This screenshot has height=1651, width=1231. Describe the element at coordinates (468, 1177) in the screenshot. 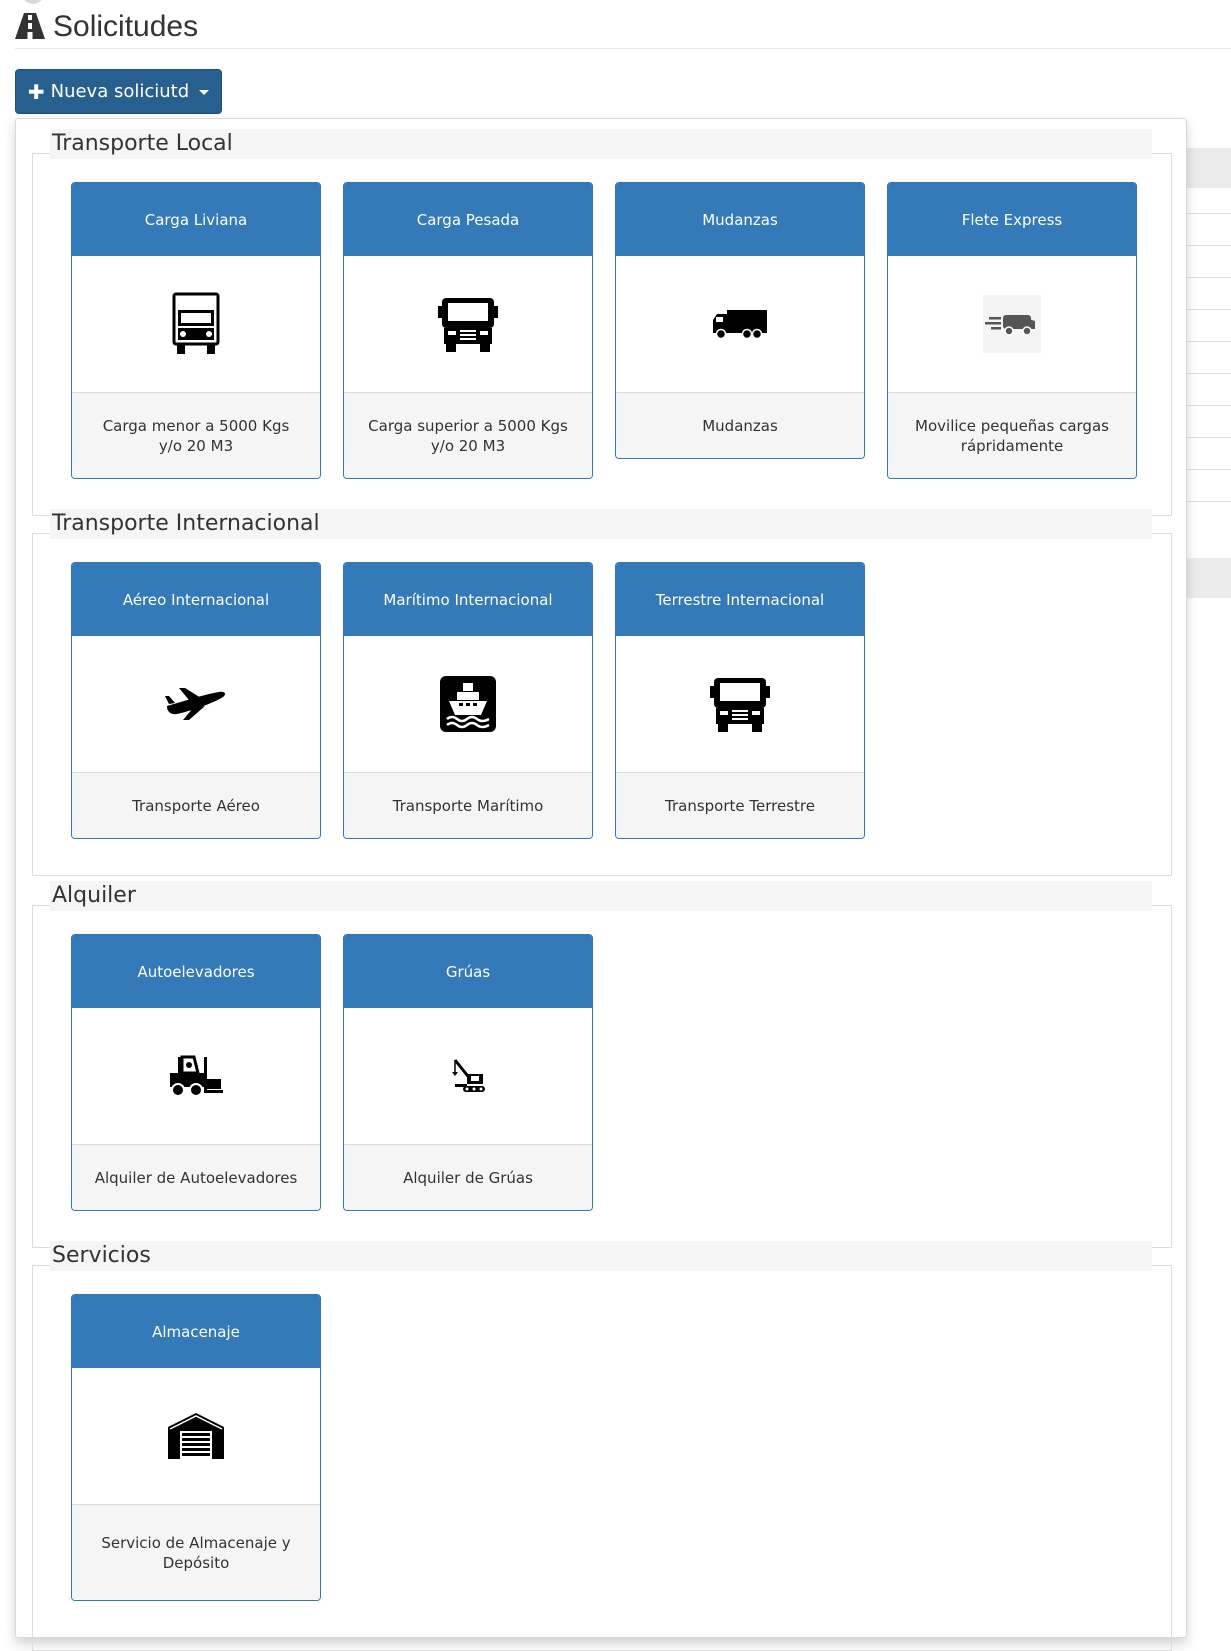

I see `card-description: Alquiler de Grúas` at that location.